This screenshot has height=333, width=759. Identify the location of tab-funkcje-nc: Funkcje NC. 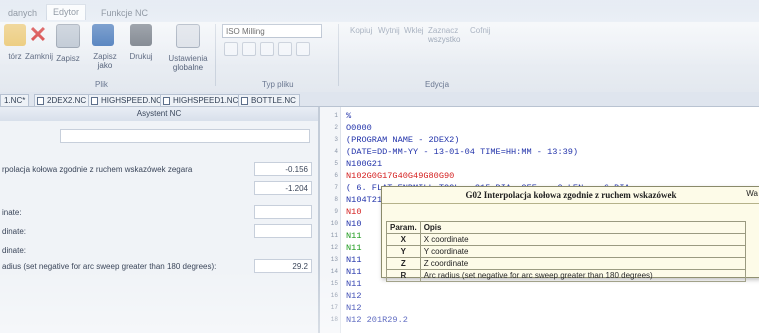
(124, 13).